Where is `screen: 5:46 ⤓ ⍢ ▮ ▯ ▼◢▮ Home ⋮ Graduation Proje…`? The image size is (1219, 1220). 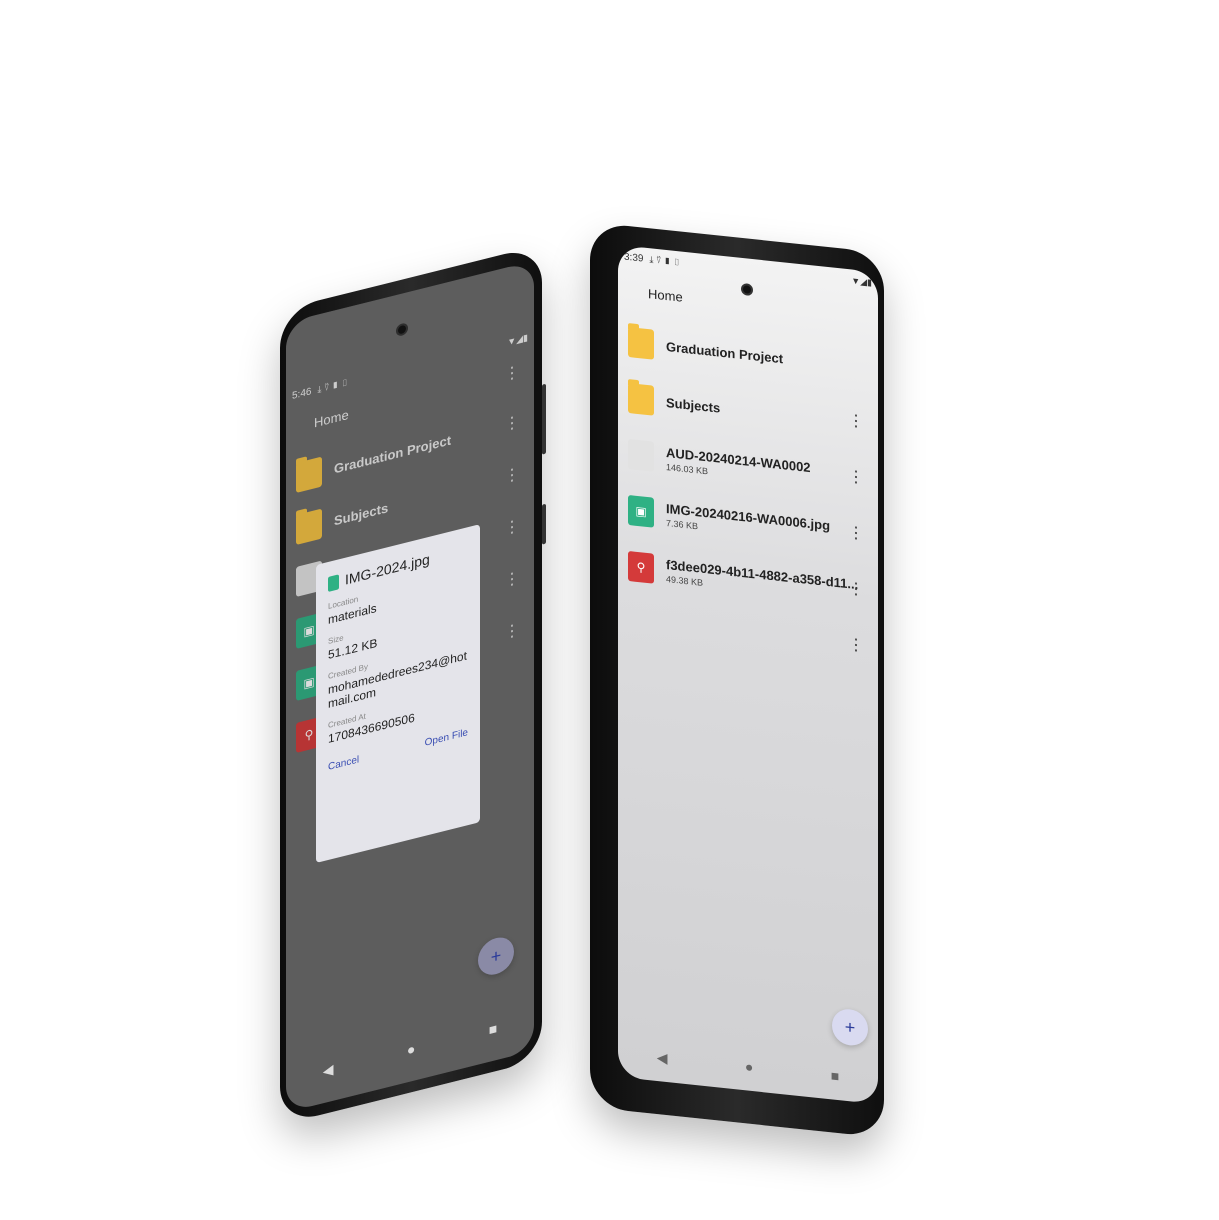
screen: 5:46 ⤓ ⍢ ▮ ▯ ▼◢▮ Home ⋮ Graduation Proje… is located at coordinates (410, 686).